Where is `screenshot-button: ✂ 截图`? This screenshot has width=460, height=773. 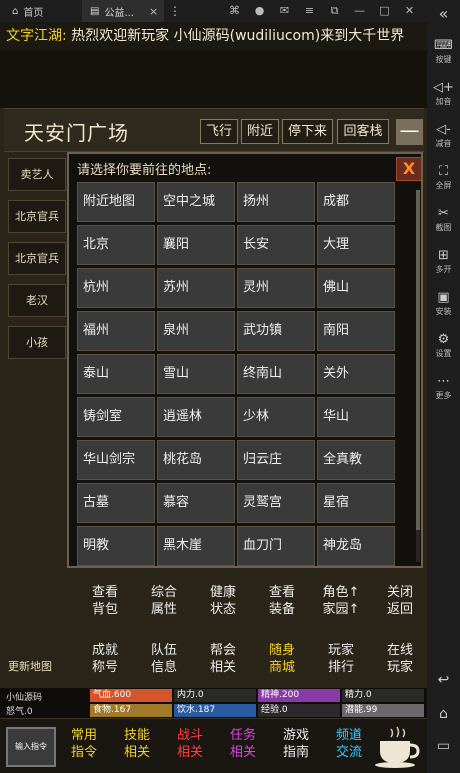 screenshot-button: ✂ 截图 is located at coordinates (443, 219).